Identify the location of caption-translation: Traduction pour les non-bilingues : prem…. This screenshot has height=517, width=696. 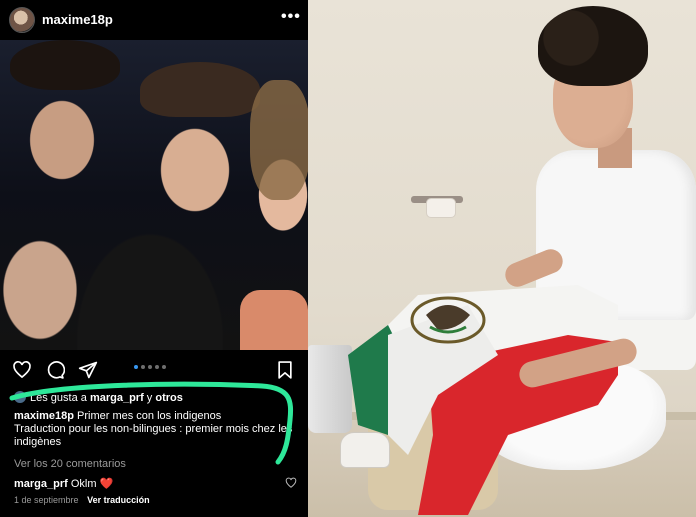
(153, 435).